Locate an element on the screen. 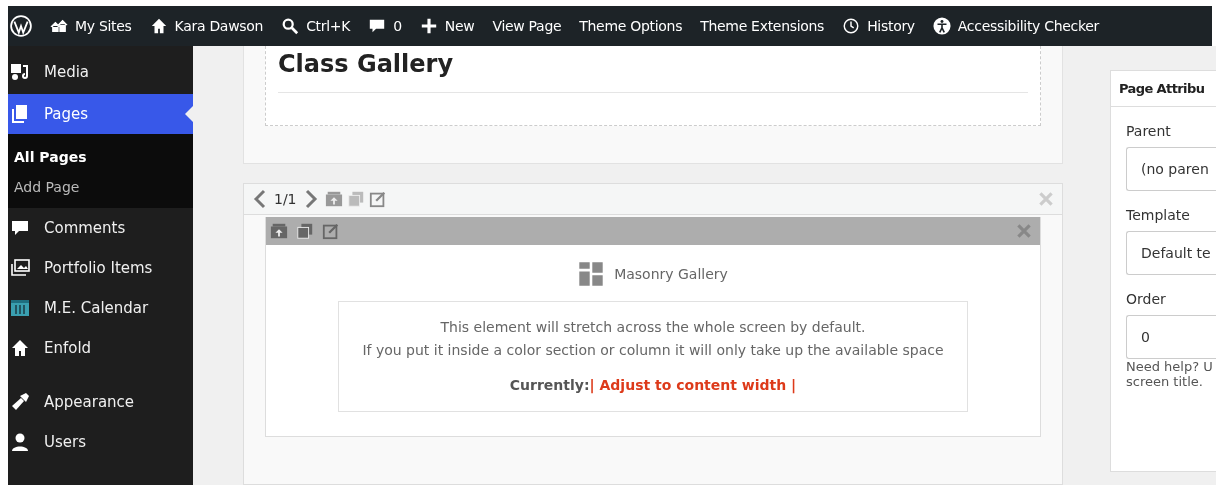 The width and height of the screenshot is (1216, 485). select-field: Default te is located at coordinates (1171, 253).